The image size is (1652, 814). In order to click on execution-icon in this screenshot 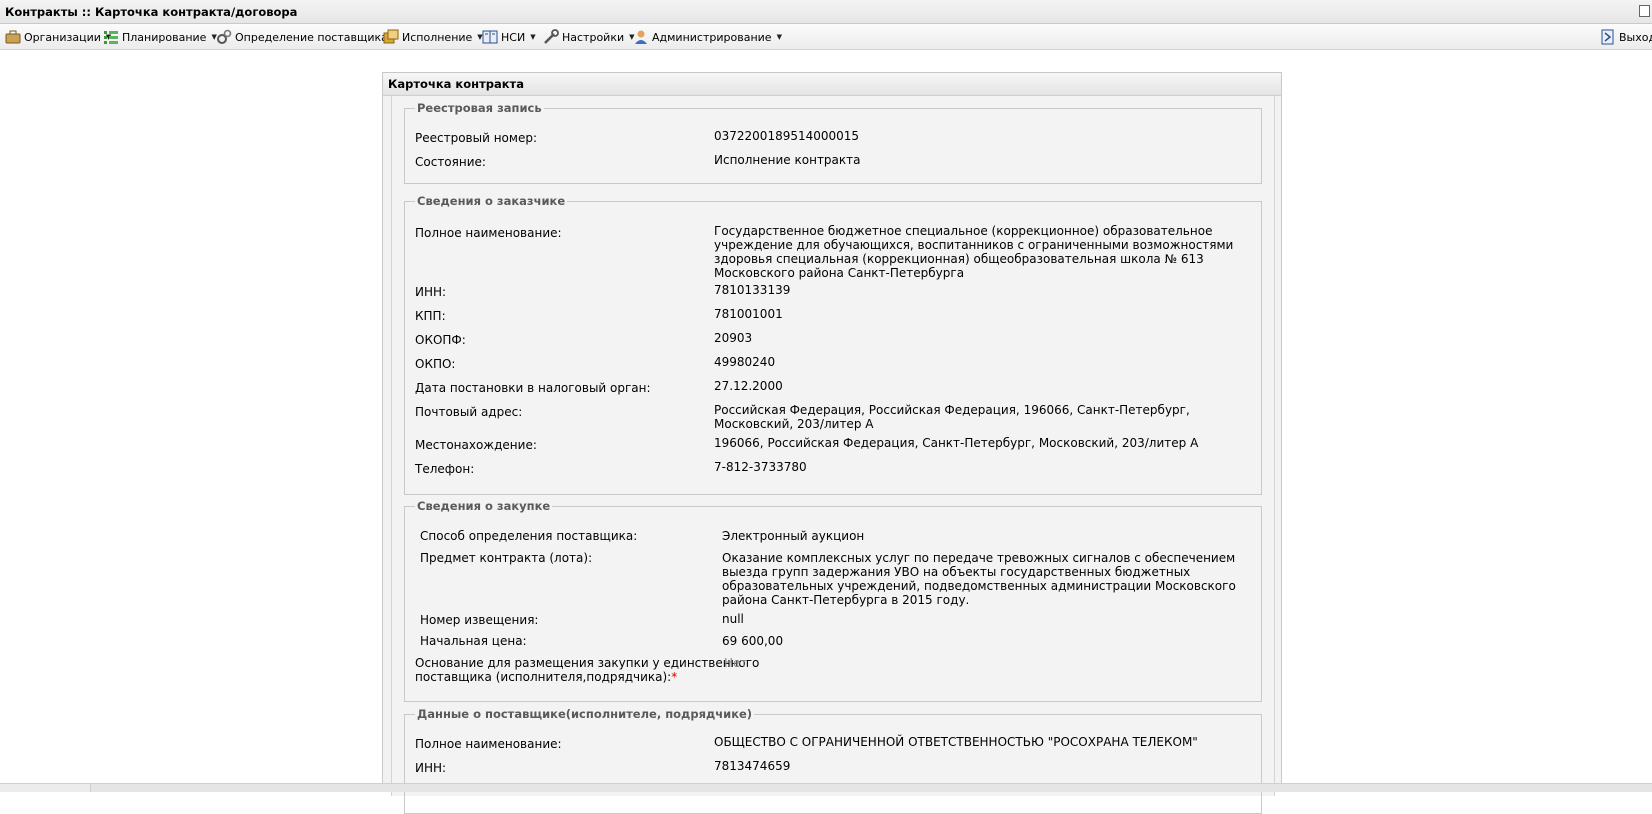, I will do `click(391, 36)`.